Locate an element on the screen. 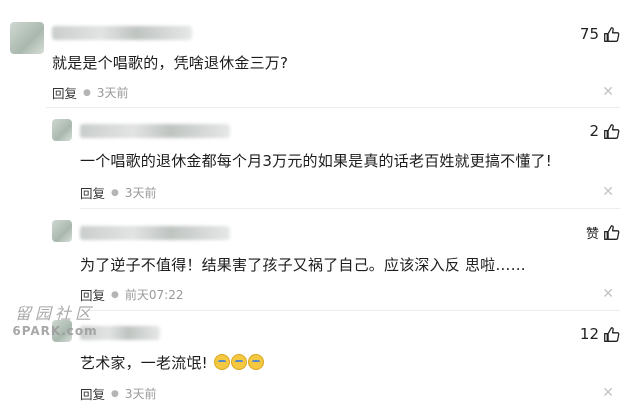  watermark-site: 6PARK.com is located at coordinates (55, 331).